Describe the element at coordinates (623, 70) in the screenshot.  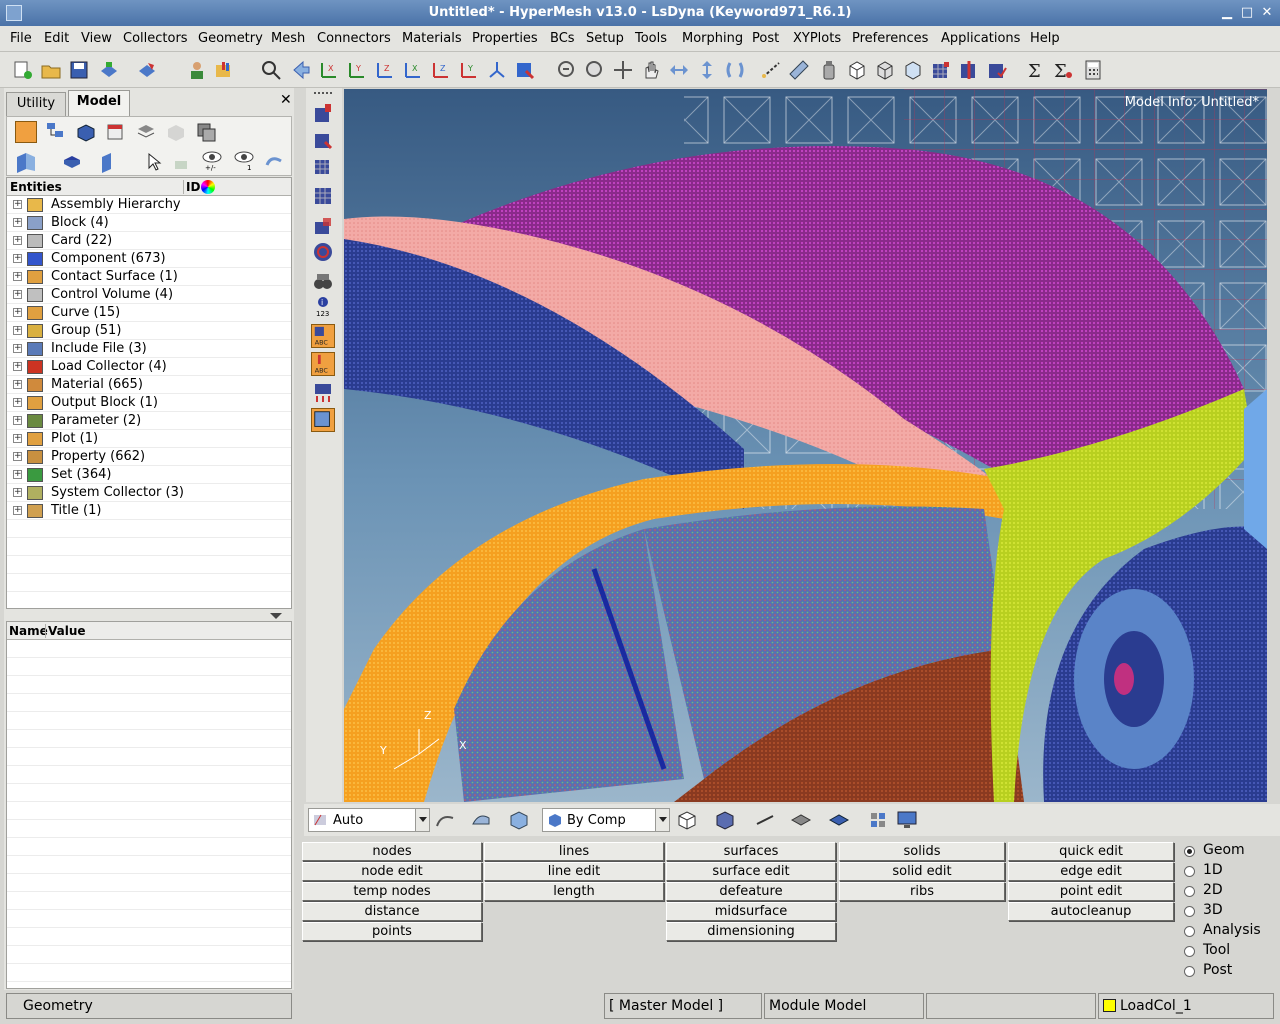
I see `rotate-icon` at that location.